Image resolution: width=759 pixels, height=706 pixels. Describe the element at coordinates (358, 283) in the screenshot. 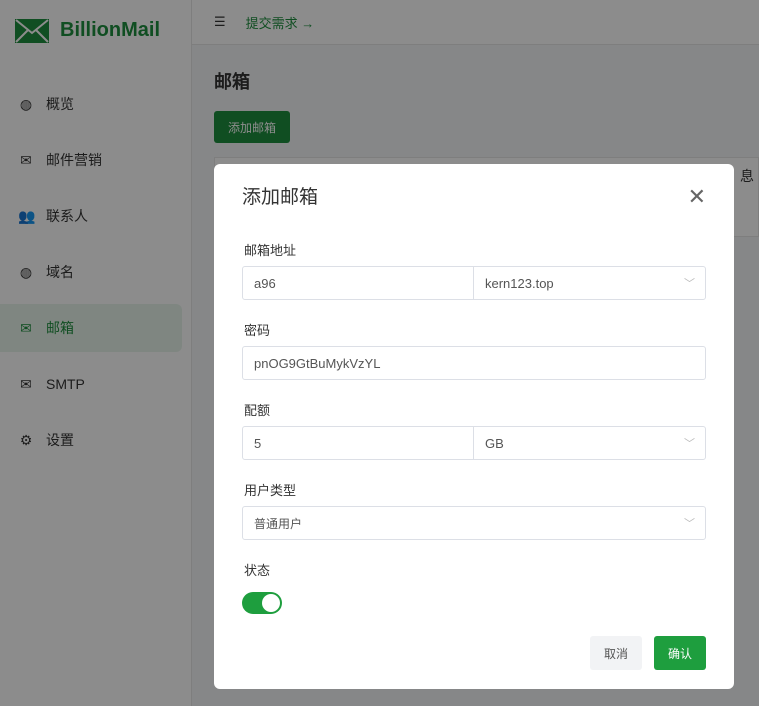

I see `email-user-input: a96` at that location.